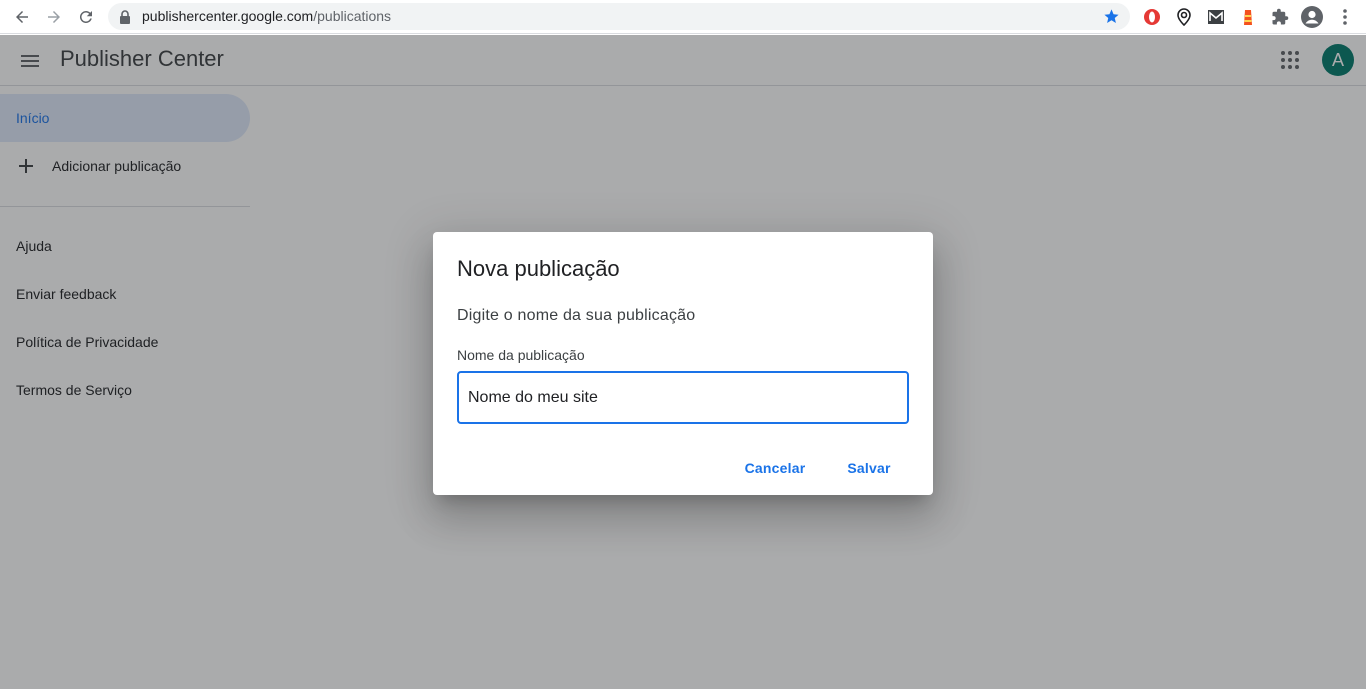  I want to click on browser-toolbar: publishercenter.google.com/publications, so click(683, 17).